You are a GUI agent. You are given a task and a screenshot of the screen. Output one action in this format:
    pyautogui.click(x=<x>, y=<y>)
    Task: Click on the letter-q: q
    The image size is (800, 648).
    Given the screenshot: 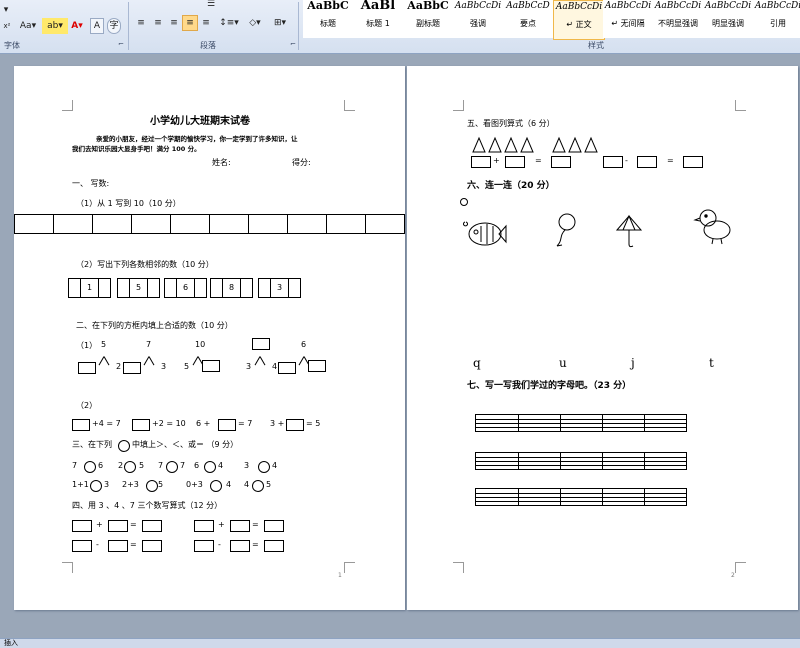 What is the action you would take?
    pyautogui.click(x=477, y=363)
    